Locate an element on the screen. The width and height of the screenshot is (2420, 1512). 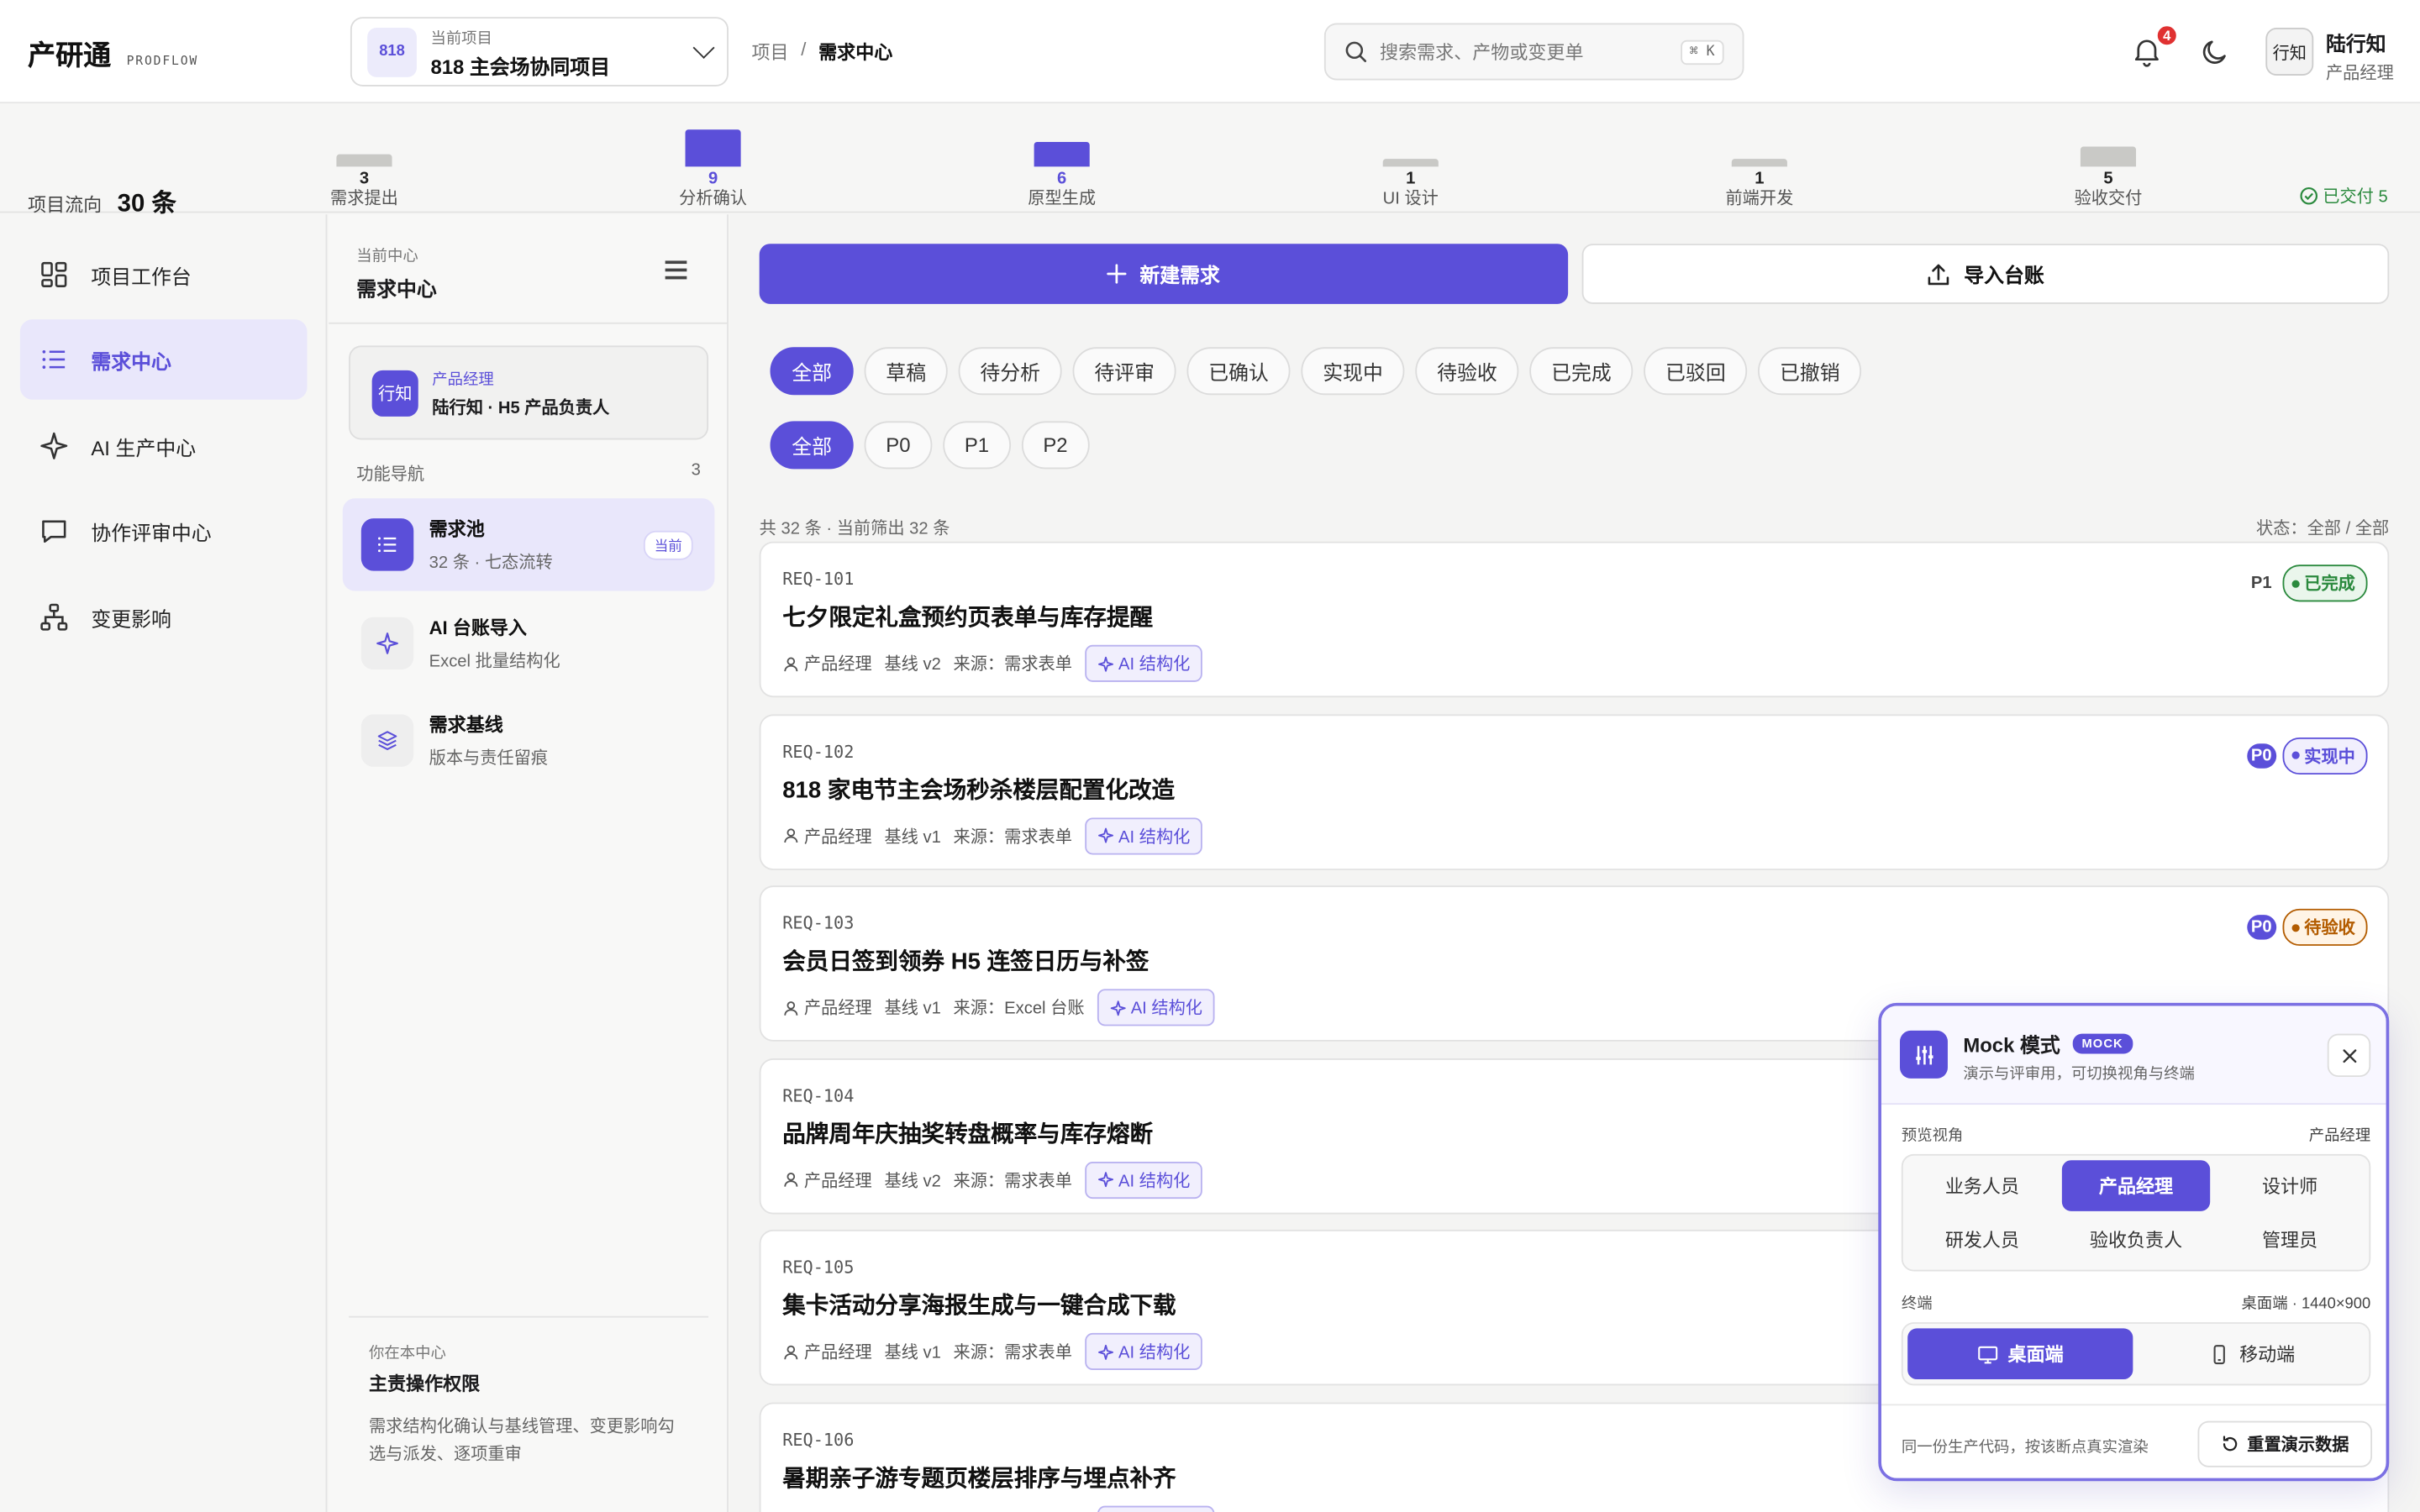
priority-filter-chip: P1 is located at coordinates (977, 445).